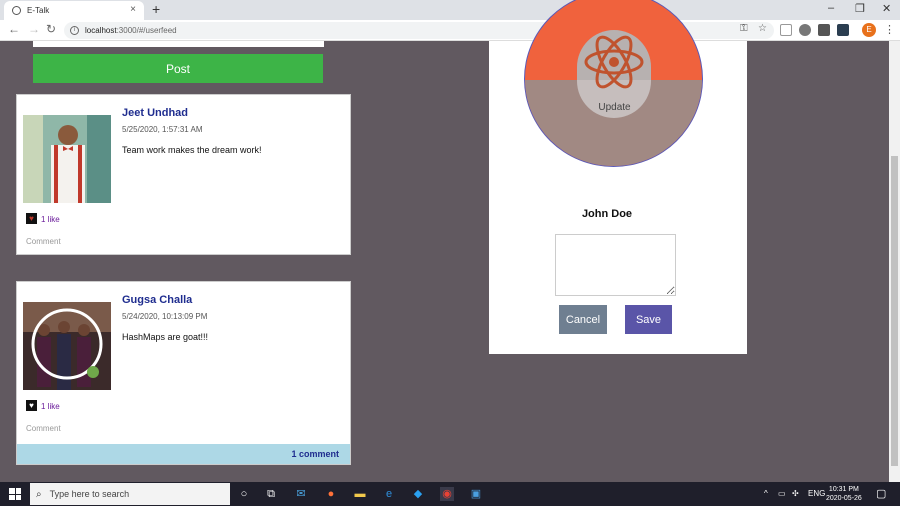  I want to click on scrollbar-thumb, so click(894, 311).